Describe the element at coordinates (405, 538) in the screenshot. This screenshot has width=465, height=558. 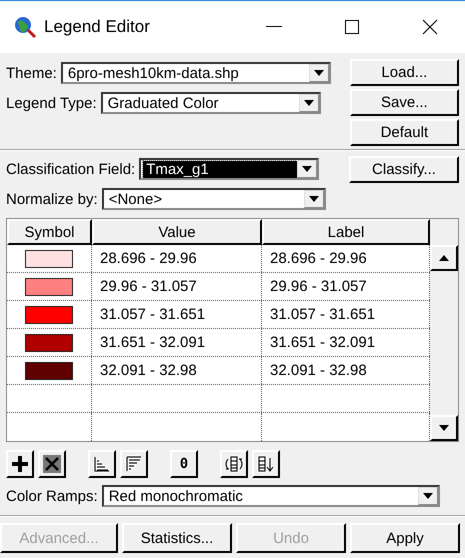
I see `dialog-button: Apply` at that location.